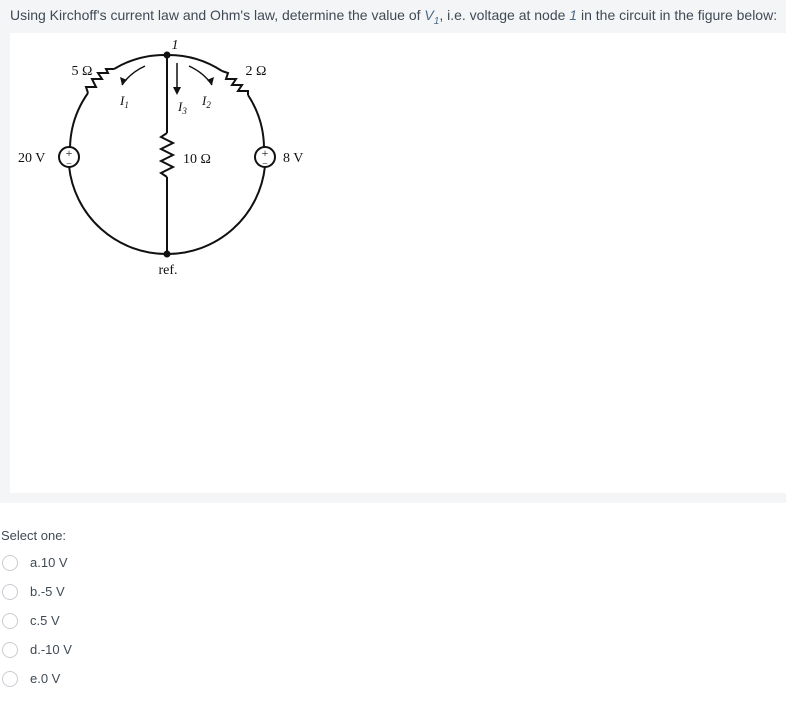  I want to click on r-right-label: 2 Ω, so click(256, 71).